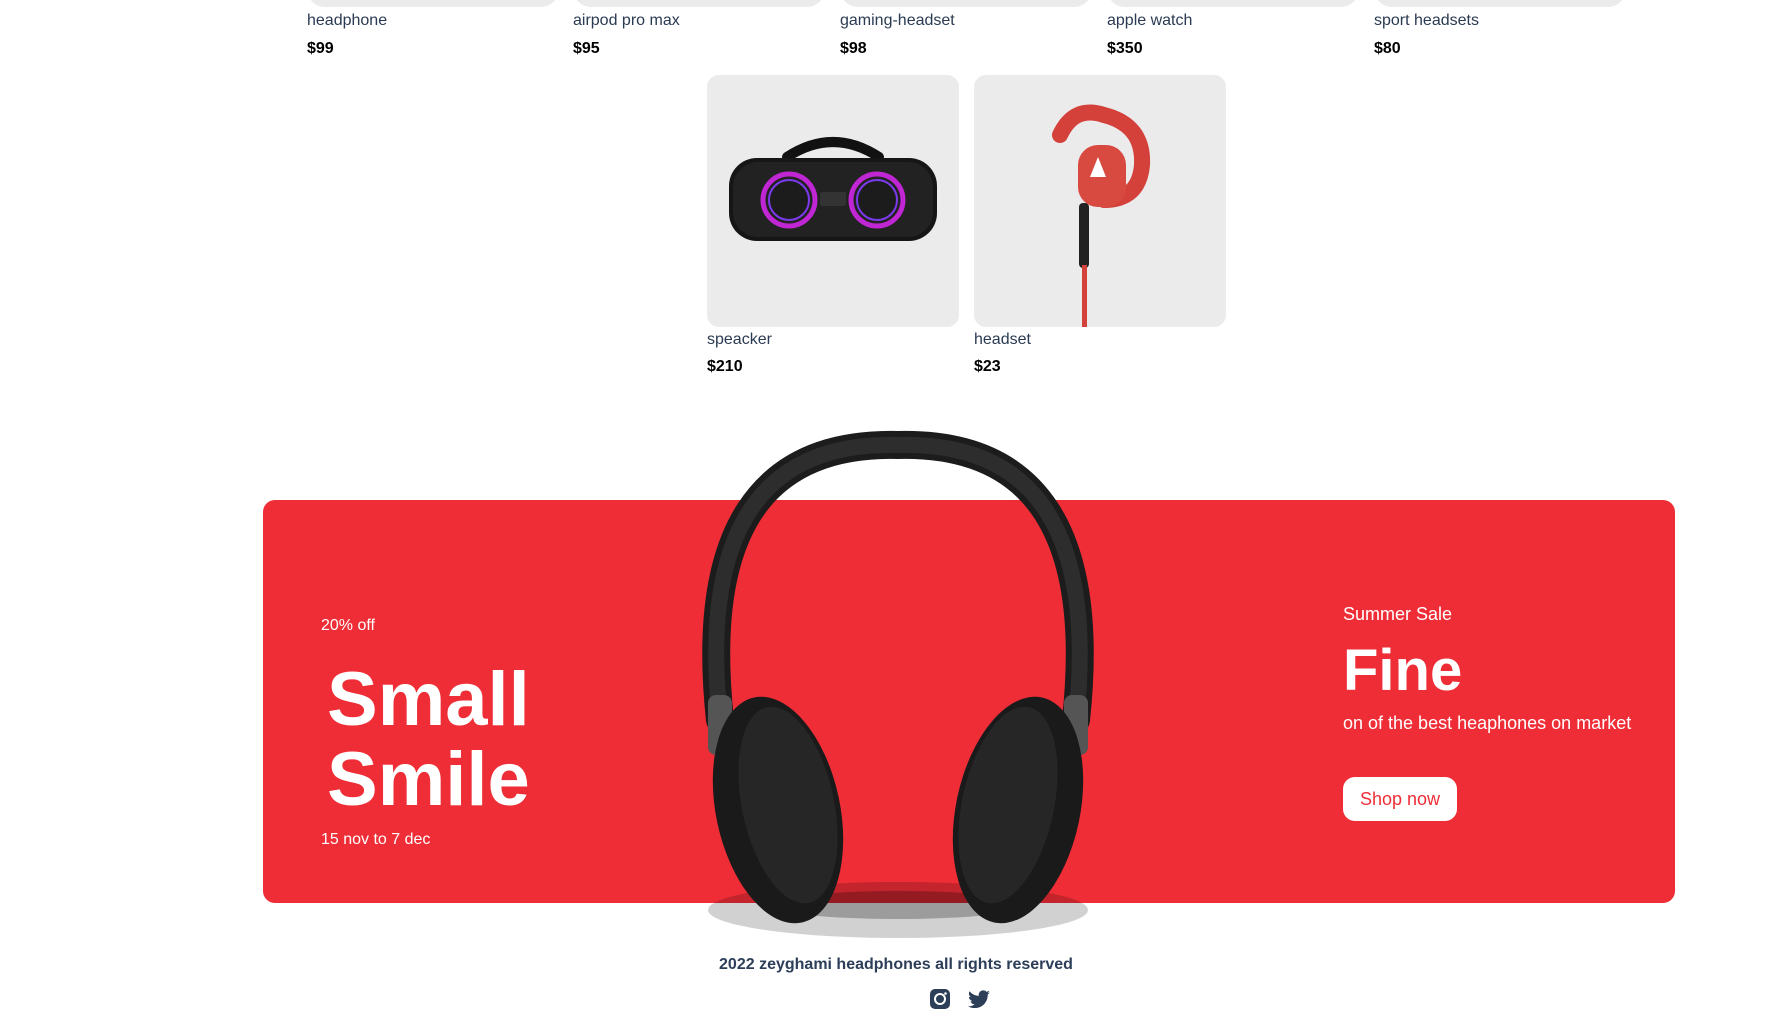  I want to click on product-name: apple watch, so click(1150, 20).